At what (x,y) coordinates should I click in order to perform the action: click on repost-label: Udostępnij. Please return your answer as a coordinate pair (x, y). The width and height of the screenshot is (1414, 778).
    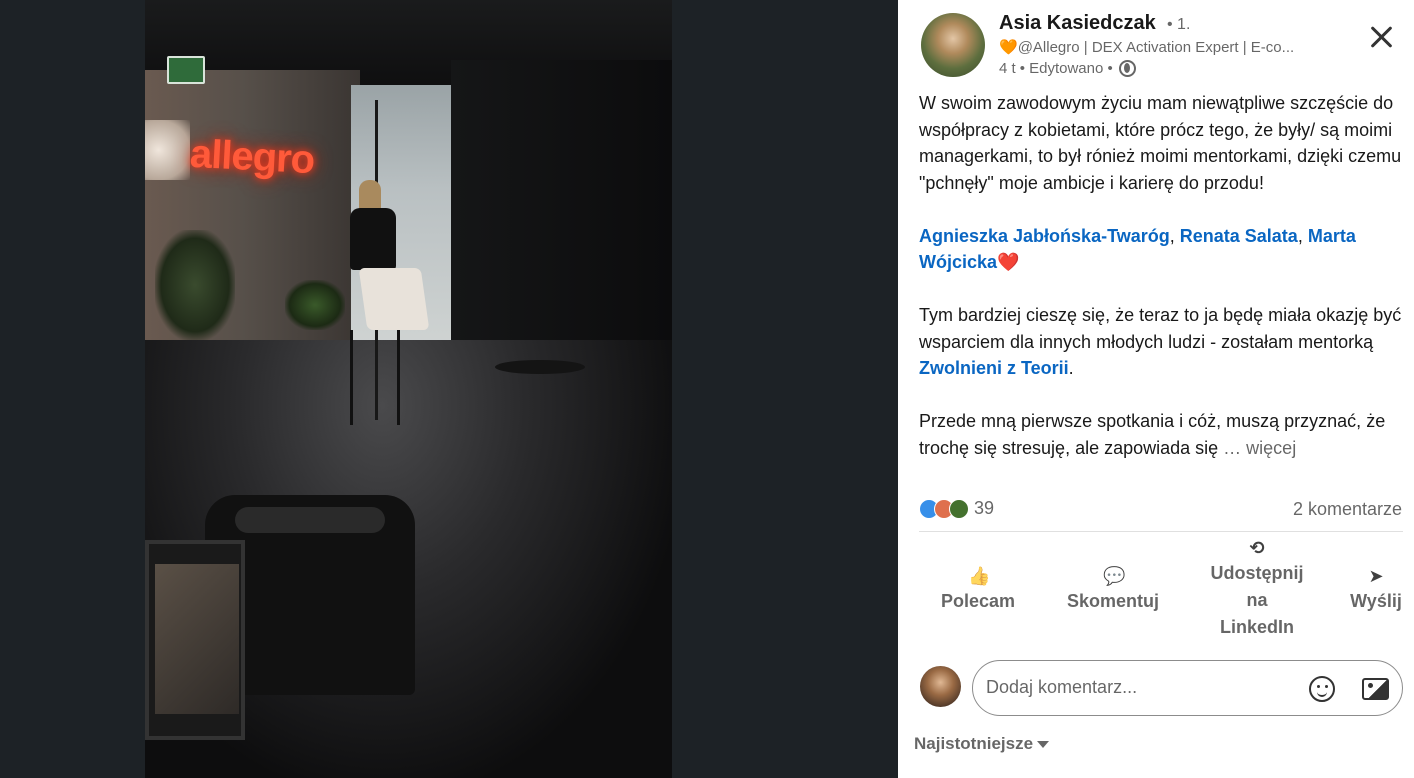
    Looking at the image, I should click on (1257, 573).